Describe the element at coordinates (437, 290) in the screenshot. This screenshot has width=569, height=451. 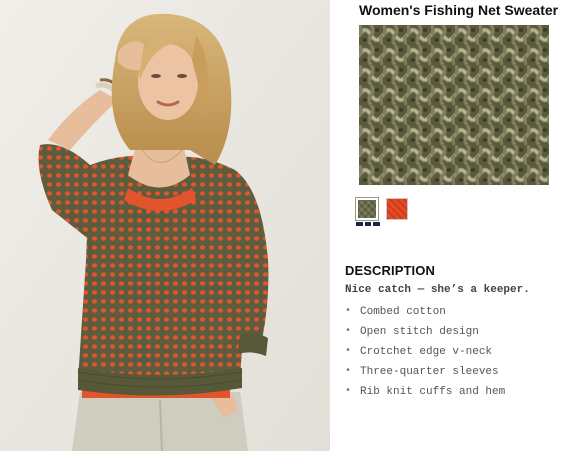
I see `description-tagline: Nice catch — she’s a keeper.` at that location.